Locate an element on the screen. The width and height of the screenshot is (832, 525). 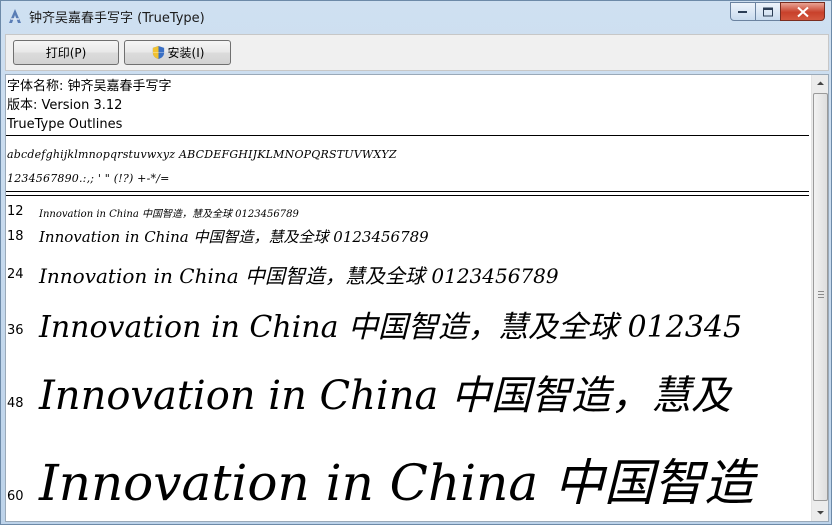
size-label: 60 is located at coordinates (15, 496).